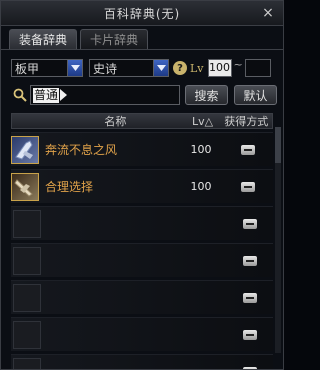  What do you see at coordinates (47, 68) in the screenshot?
I see `category-select: 板甲` at bounding box center [47, 68].